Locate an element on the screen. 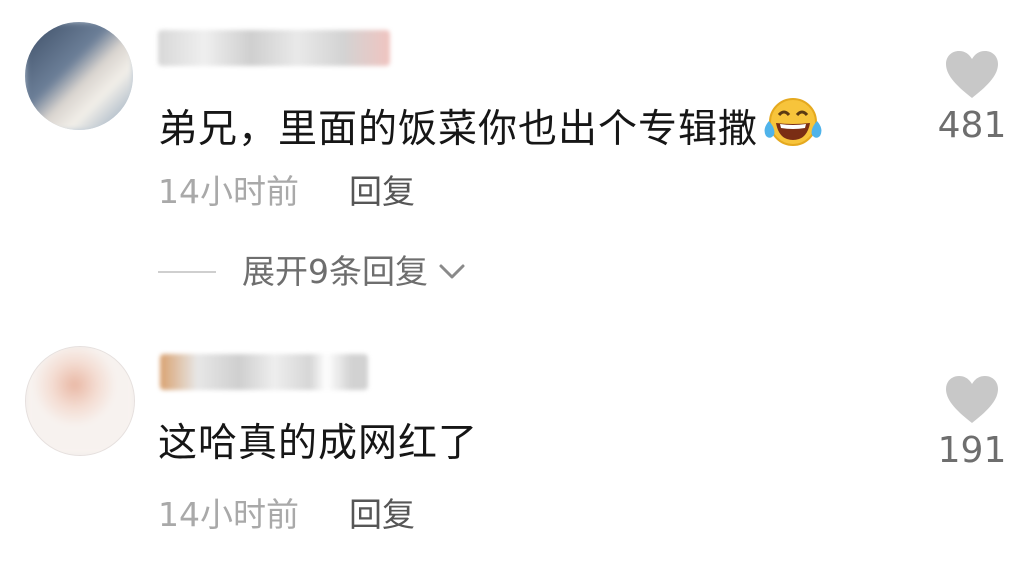 This screenshot has height=564, width=1031. comment-text-content: 这哈真的成网红了 is located at coordinates (318, 443).